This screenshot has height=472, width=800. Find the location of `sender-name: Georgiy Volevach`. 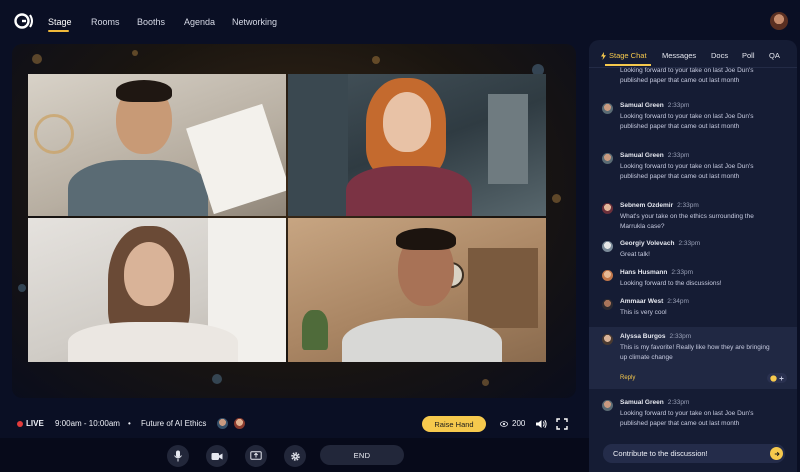

sender-name: Georgiy Volevach is located at coordinates (647, 243).